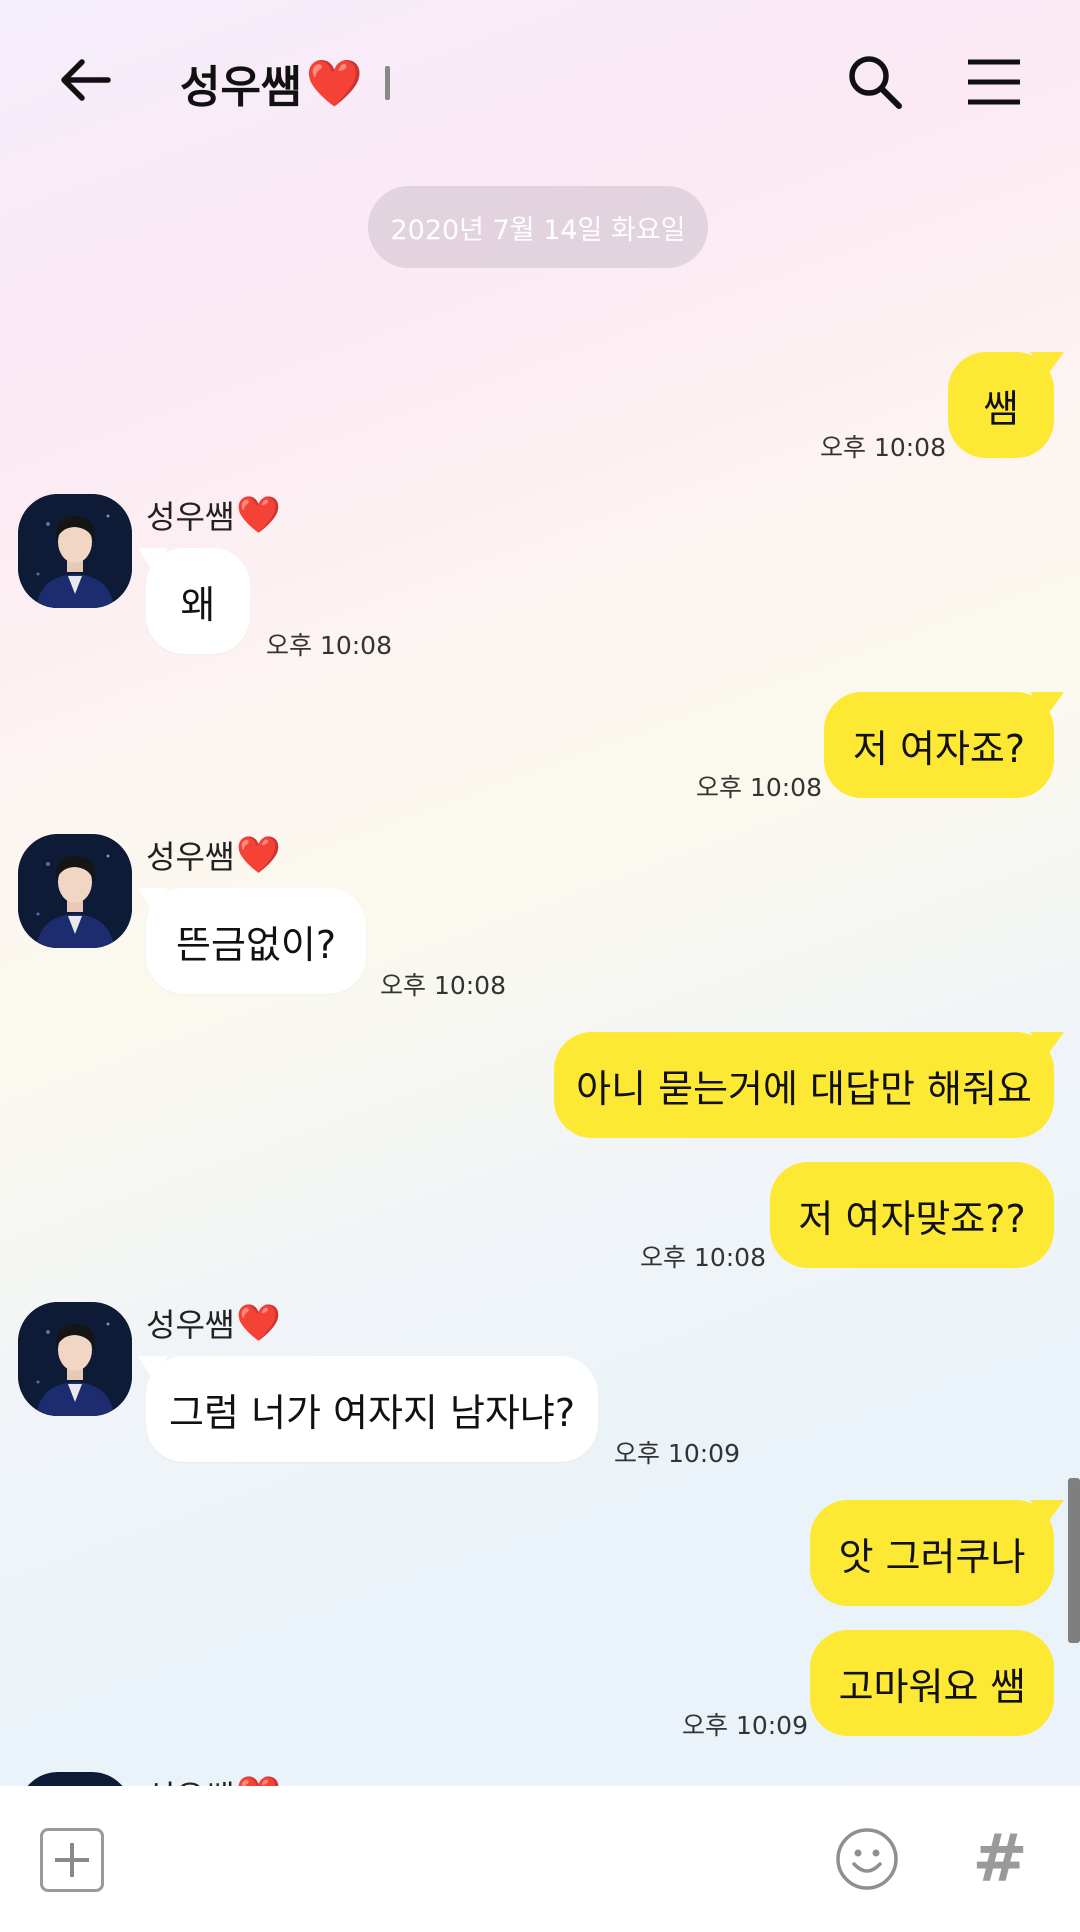 This screenshot has width=1080, height=1932. What do you see at coordinates (540, 1859) in the screenshot?
I see `bottom-input-bar: #` at bounding box center [540, 1859].